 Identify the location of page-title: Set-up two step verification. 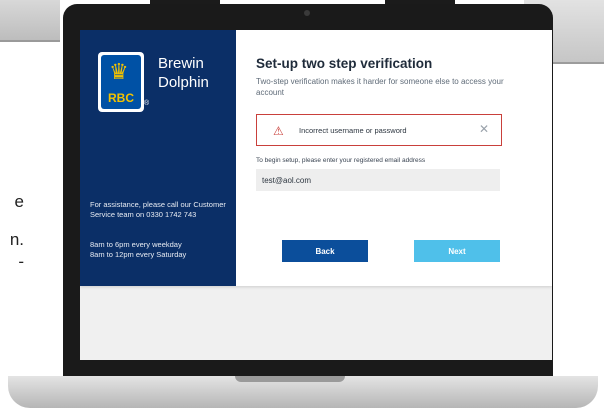
(344, 63).